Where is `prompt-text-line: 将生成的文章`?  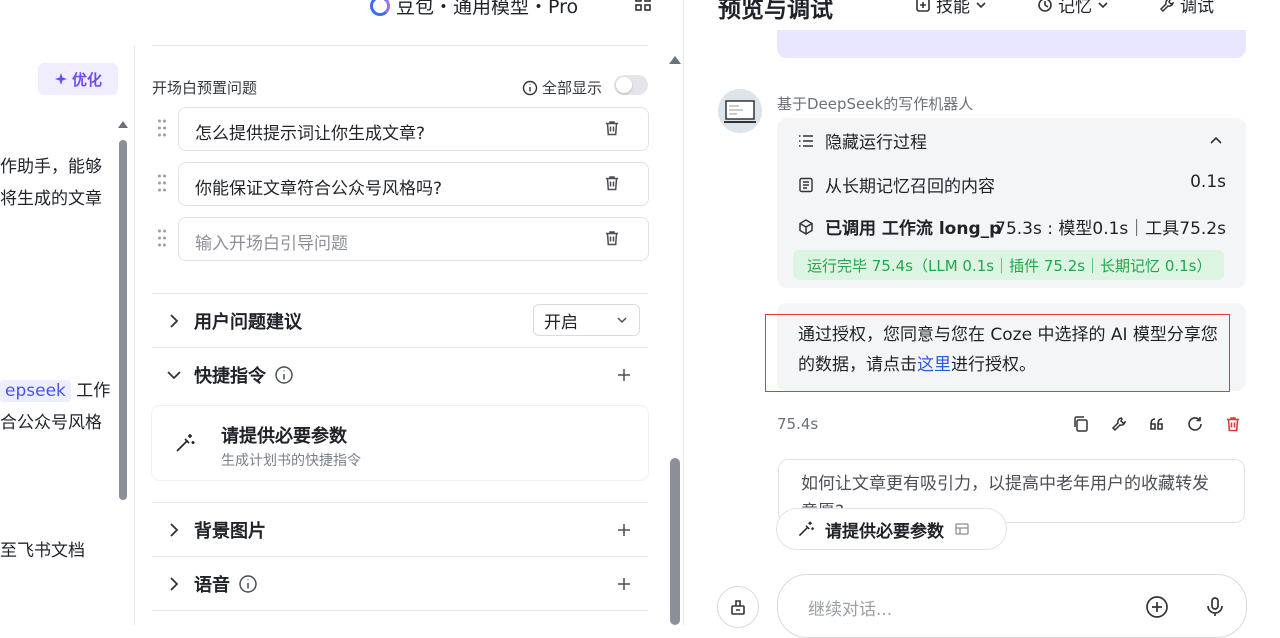
prompt-text-line: 将生成的文章 is located at coordinates (51, 199).